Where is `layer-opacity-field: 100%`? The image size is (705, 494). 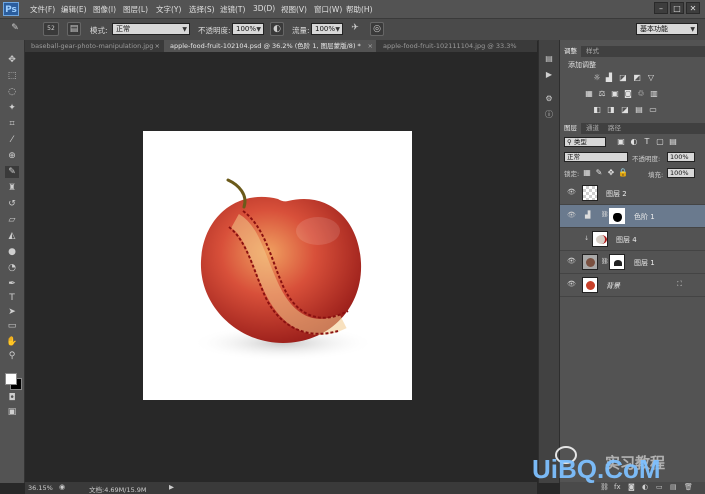
layer-opacity-field: 100% is located at coordinates (681, 157).